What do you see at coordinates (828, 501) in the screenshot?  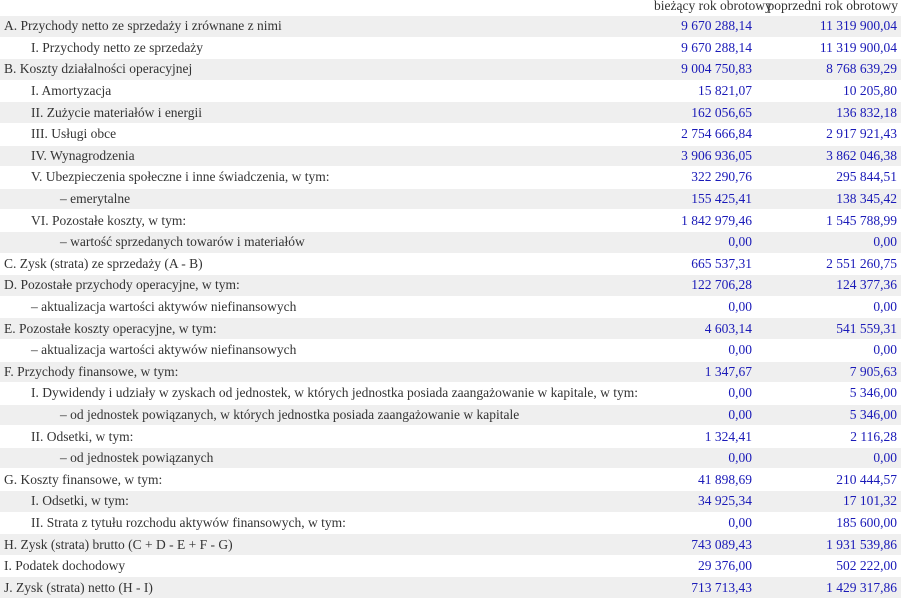 I see `previous-year-value: 17 101,32` at bounding box center [828, 501].